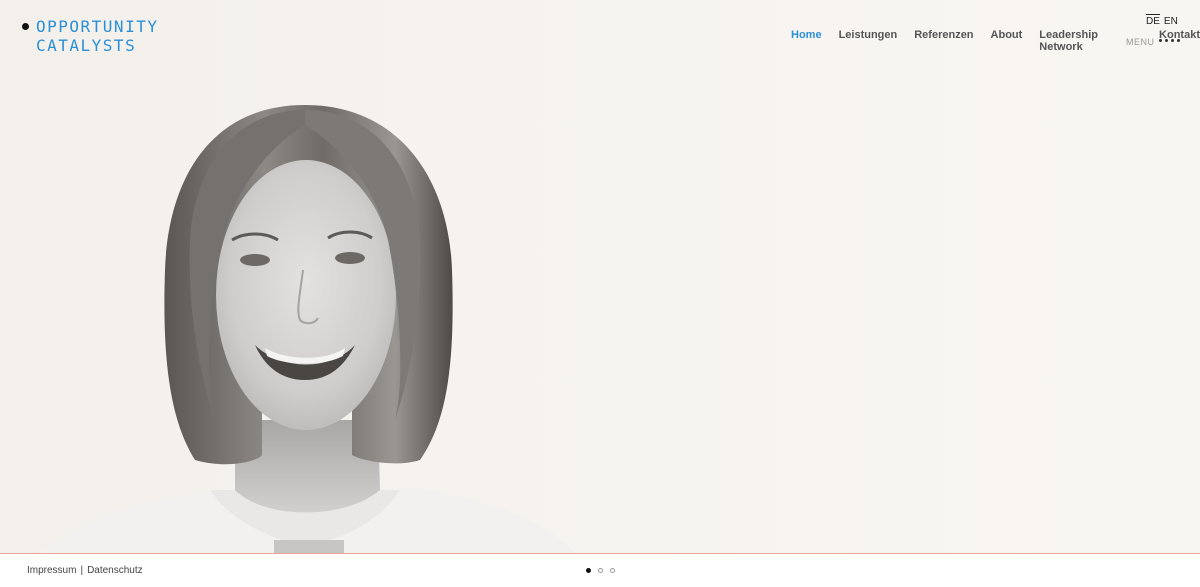 This screenshot has height=587, width=1200. What do you see at coordinates (1153, 20) in the screenshot?
I see `lang-de: DE` at bounding box center [1153, 20].